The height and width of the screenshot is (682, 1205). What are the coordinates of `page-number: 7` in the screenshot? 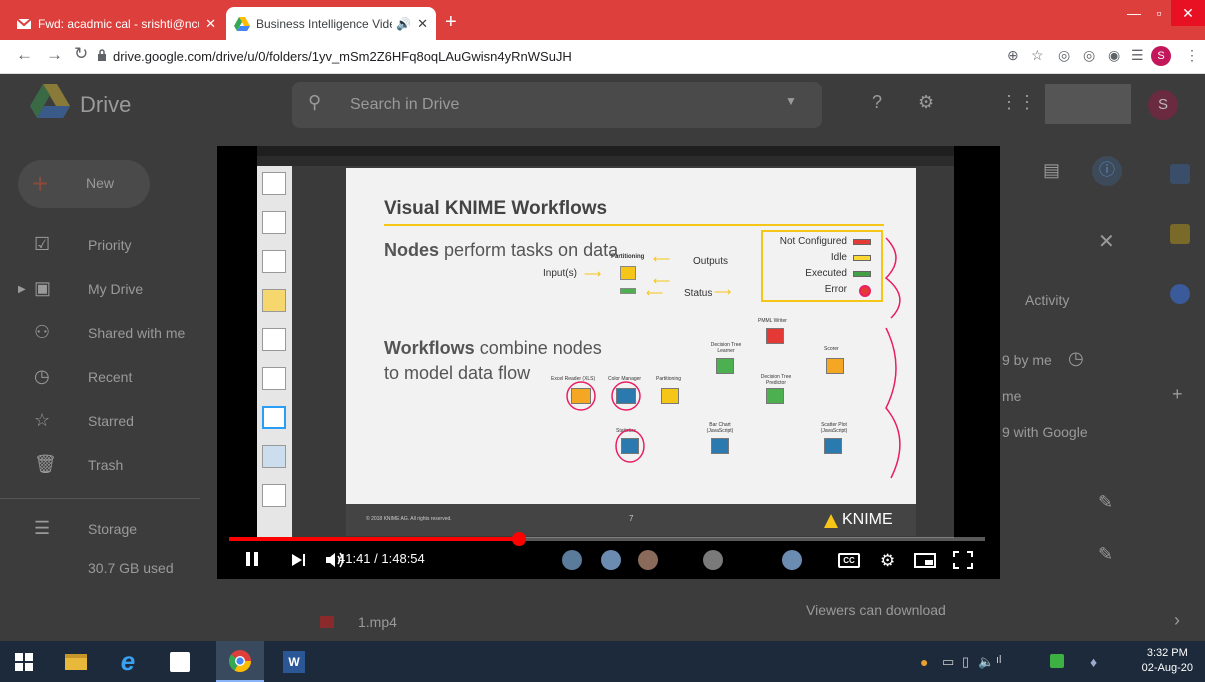 It's located at (631, 518).